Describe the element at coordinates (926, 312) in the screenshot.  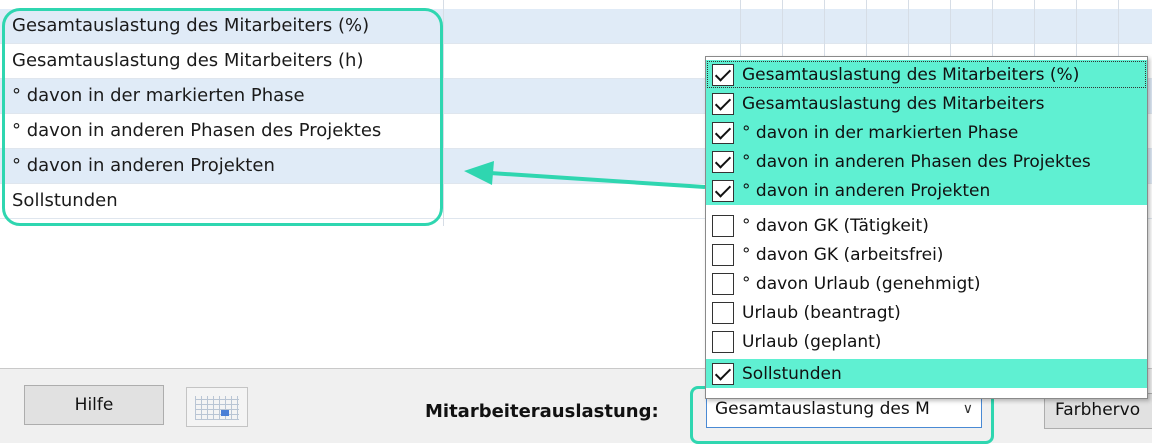
I see `dropdown-option: Urlaub (beantragt)` at that location.